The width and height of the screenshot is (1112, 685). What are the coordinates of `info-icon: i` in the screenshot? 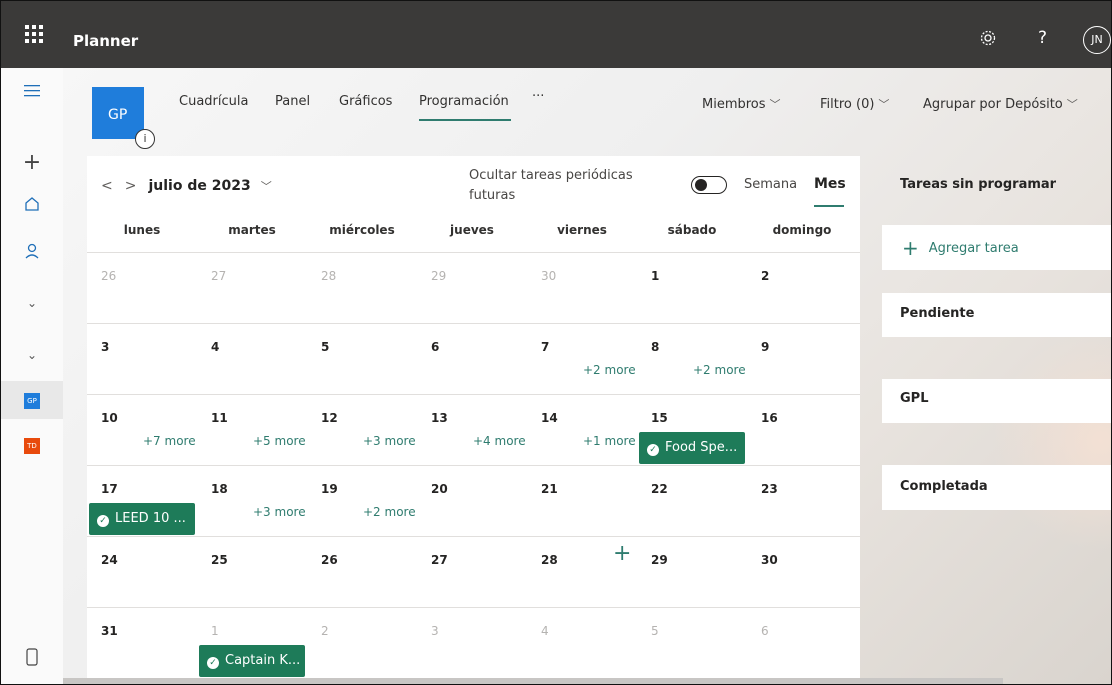 It's located at (145, 139).